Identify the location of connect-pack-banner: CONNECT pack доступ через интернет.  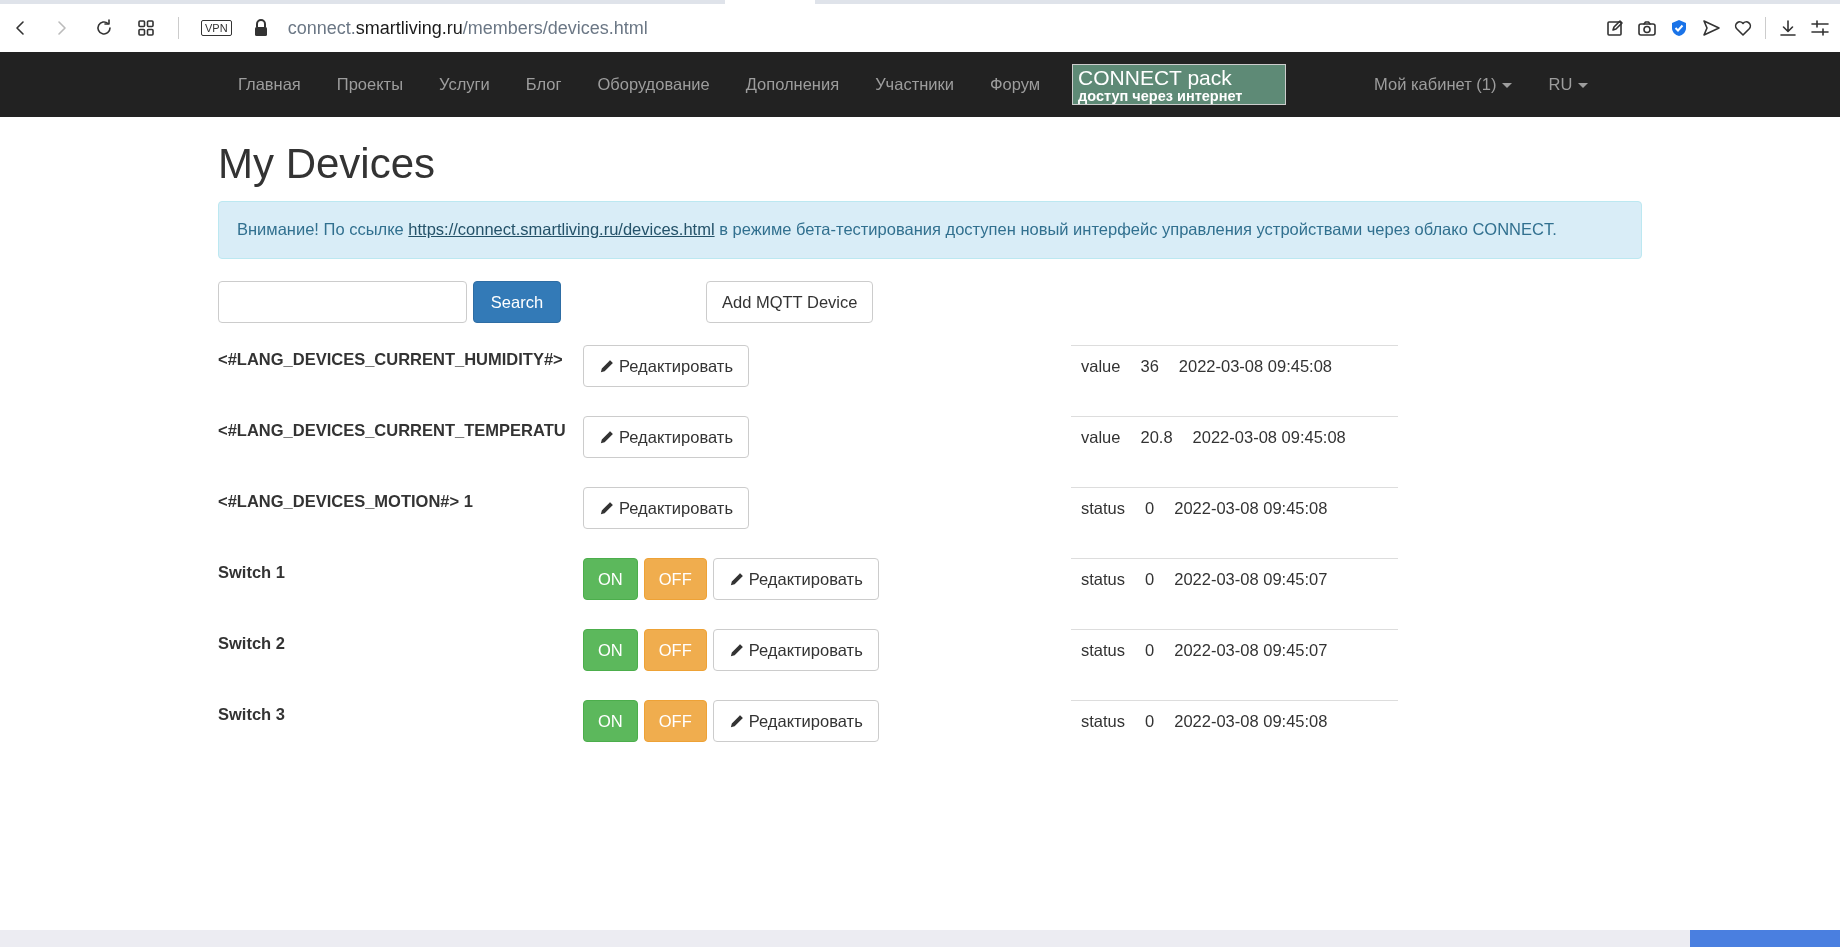
(1179, 84).